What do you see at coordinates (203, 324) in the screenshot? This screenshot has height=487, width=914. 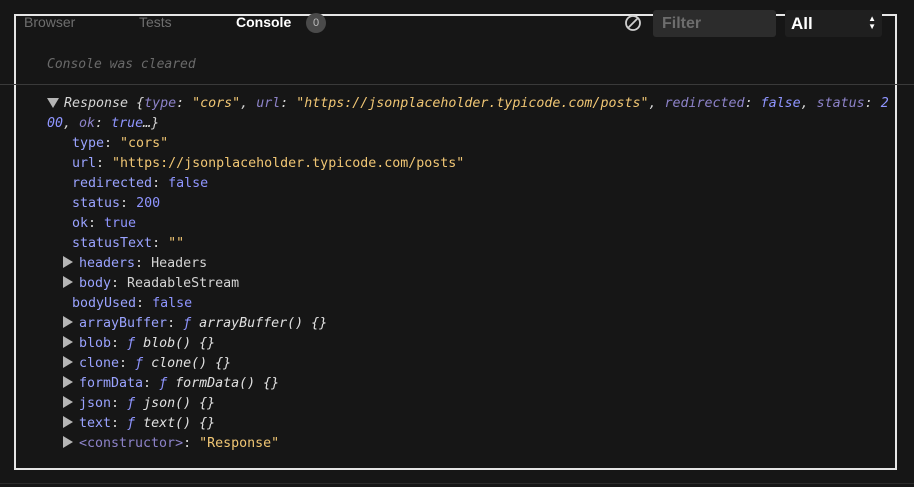 I see `prop-arraybuffer: arrayBuffer: ƒ arrayBuffer() {}` at bounding box center [203, 324].